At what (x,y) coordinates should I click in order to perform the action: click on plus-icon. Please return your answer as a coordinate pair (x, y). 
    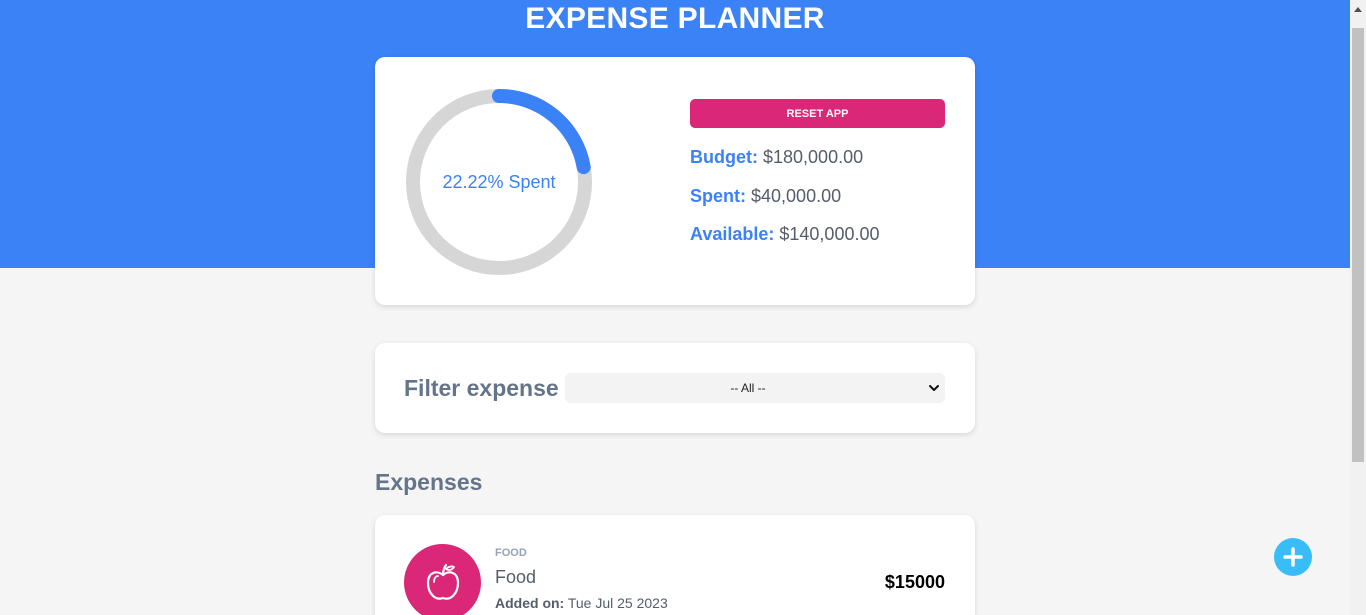
    Looking at the image, I should click on (1293, 557).